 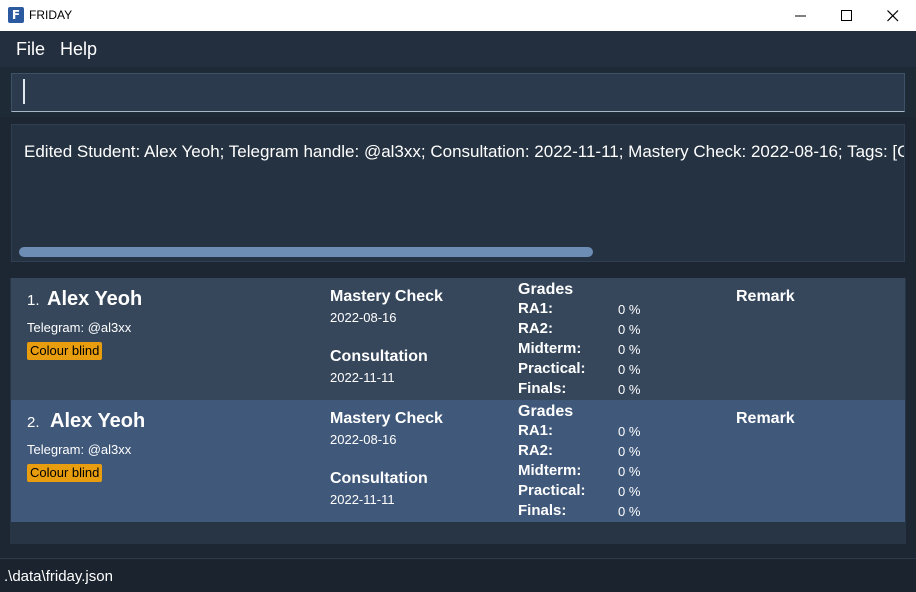 What do you see at coordinates (51, 15) in the screenshot?
I see `window-title: FRIDAY` at bounding box center [51, 15].